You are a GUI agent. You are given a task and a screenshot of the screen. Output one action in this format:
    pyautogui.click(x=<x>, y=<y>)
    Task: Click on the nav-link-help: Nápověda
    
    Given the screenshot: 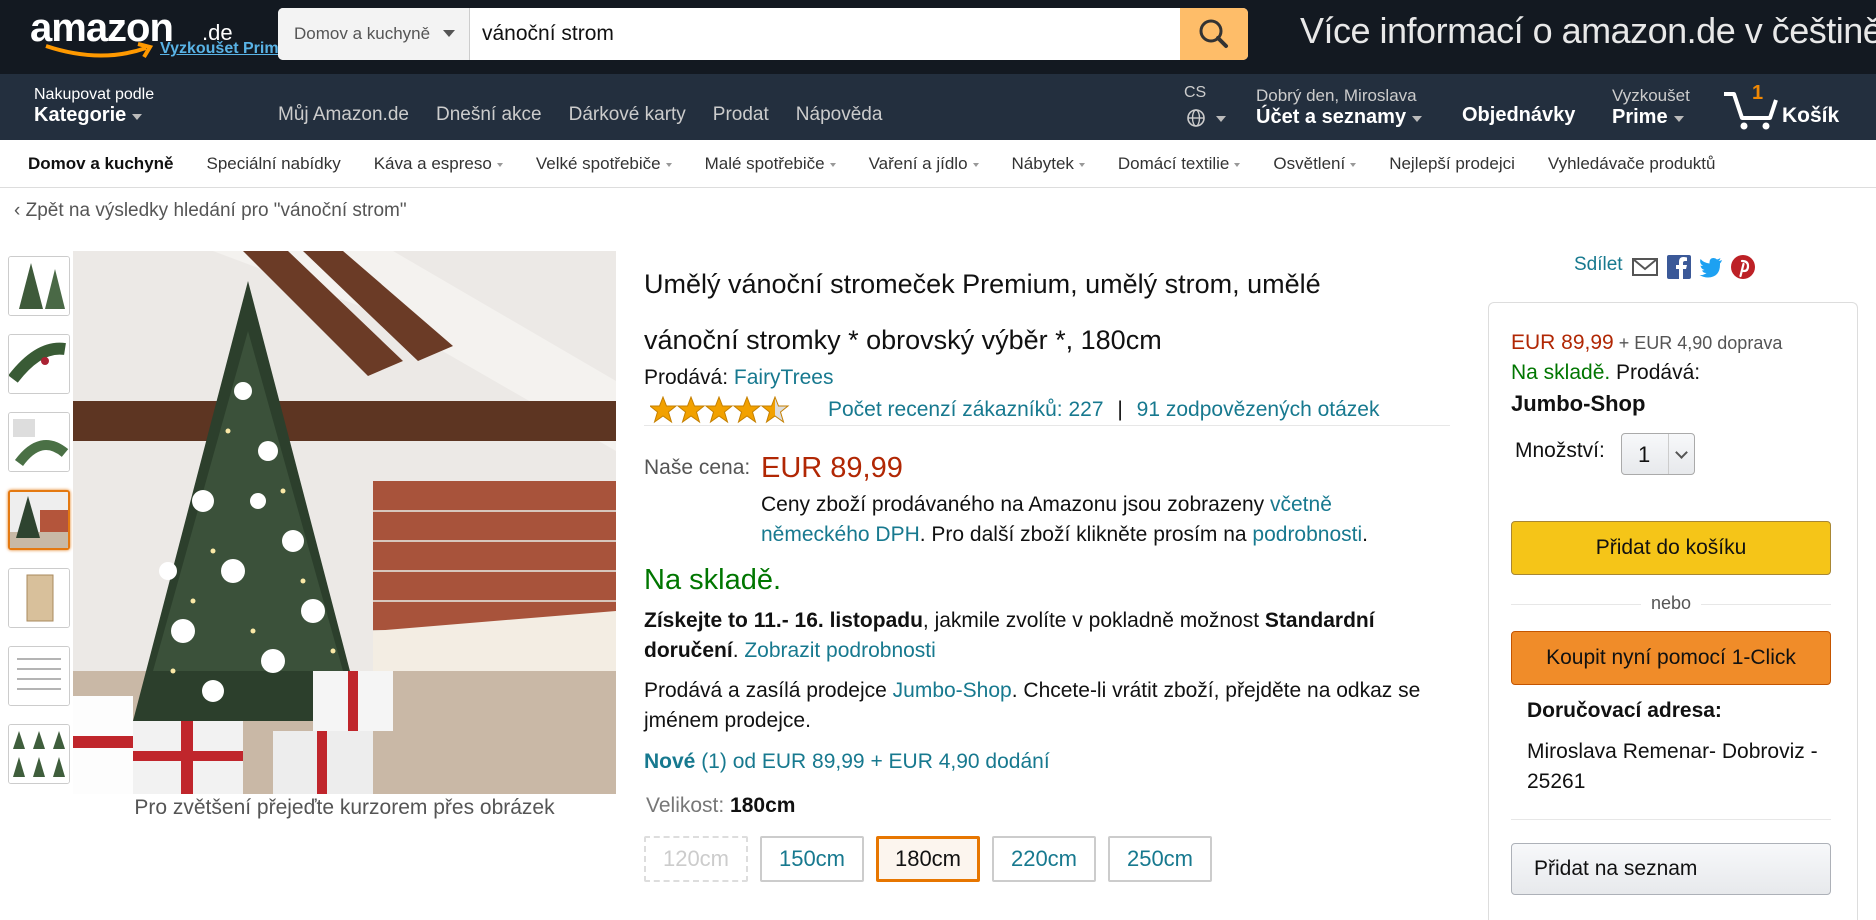 What is the action you would take?
    pyautogui.click(x=839, y=115)
    